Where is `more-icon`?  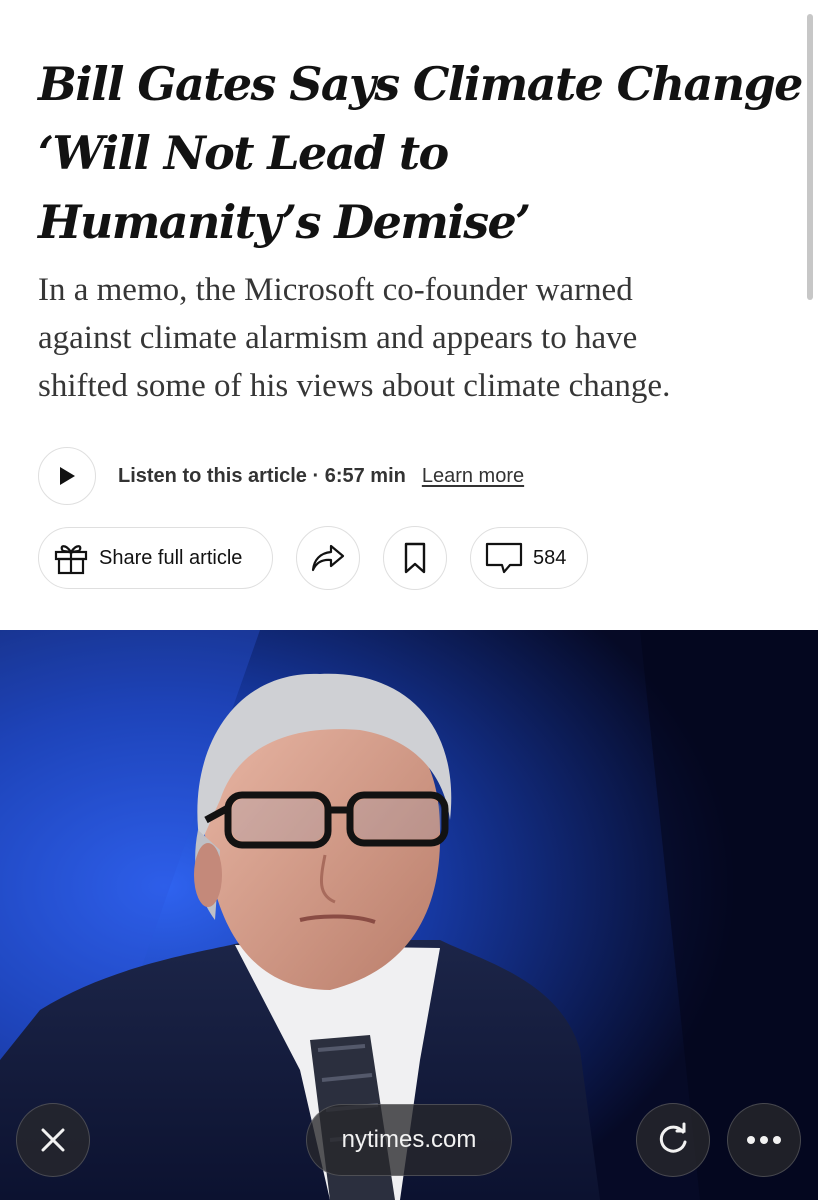
more-icon is located at coordinates (764, 1140).